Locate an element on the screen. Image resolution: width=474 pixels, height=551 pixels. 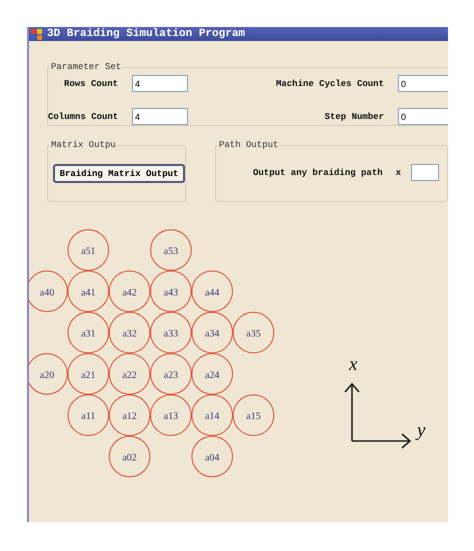
carrier-node: a44 is located at coordinates (212, 291).